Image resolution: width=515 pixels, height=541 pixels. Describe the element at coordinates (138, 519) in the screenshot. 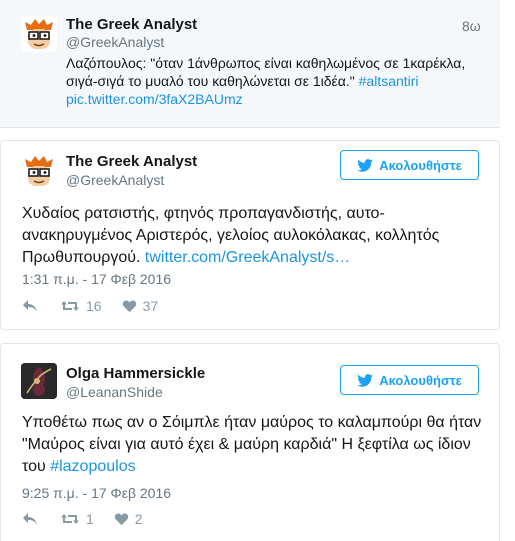

I see `like-count: 2` at that location.